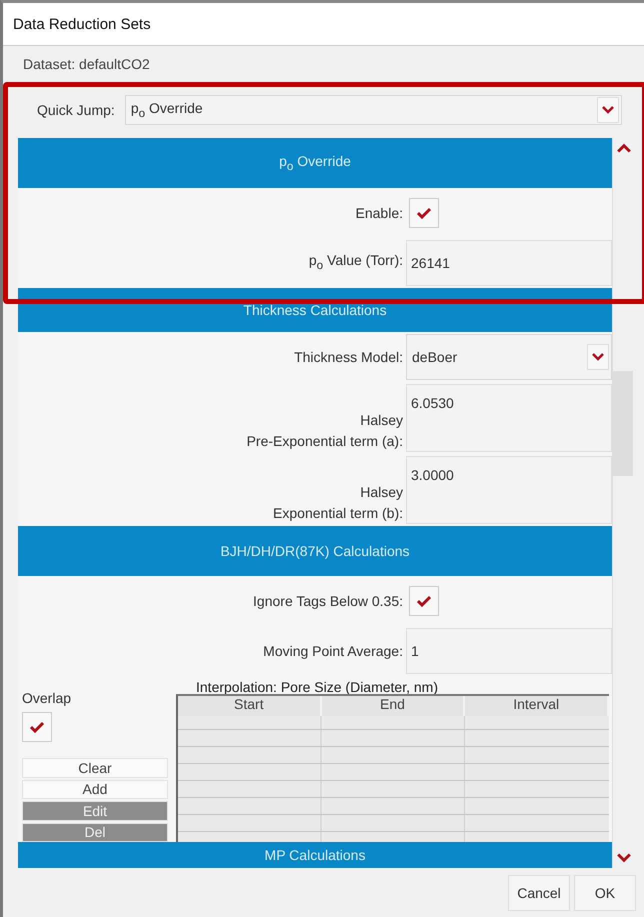 This screenshot has width=644, height=917. Describe the element at coordinates (250, 706) in the screenshot. I see `column-header: Start` at that location.